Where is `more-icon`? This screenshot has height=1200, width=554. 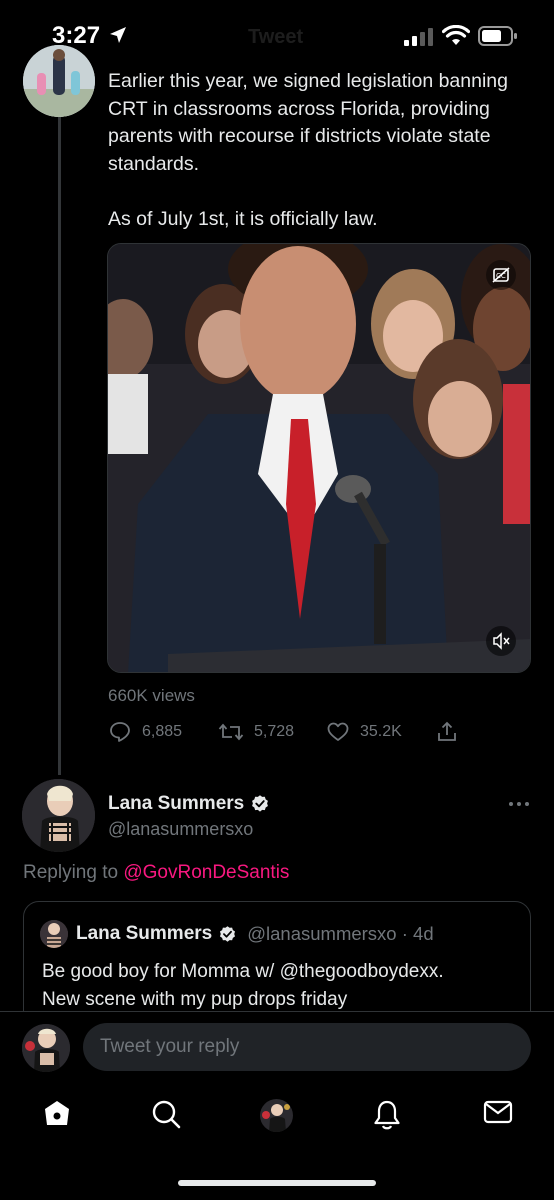 more-icon is located at coordinates (519, 804).